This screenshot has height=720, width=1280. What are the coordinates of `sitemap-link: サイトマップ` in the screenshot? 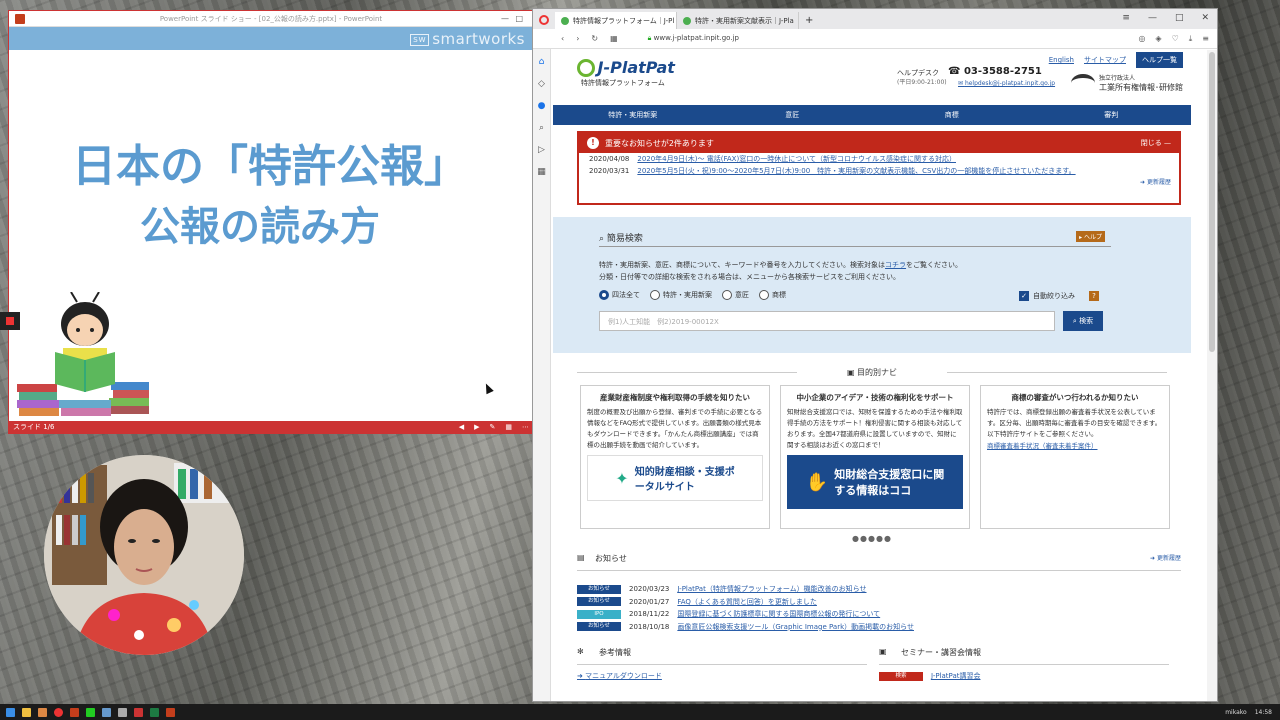 It's located at (1105, 60).